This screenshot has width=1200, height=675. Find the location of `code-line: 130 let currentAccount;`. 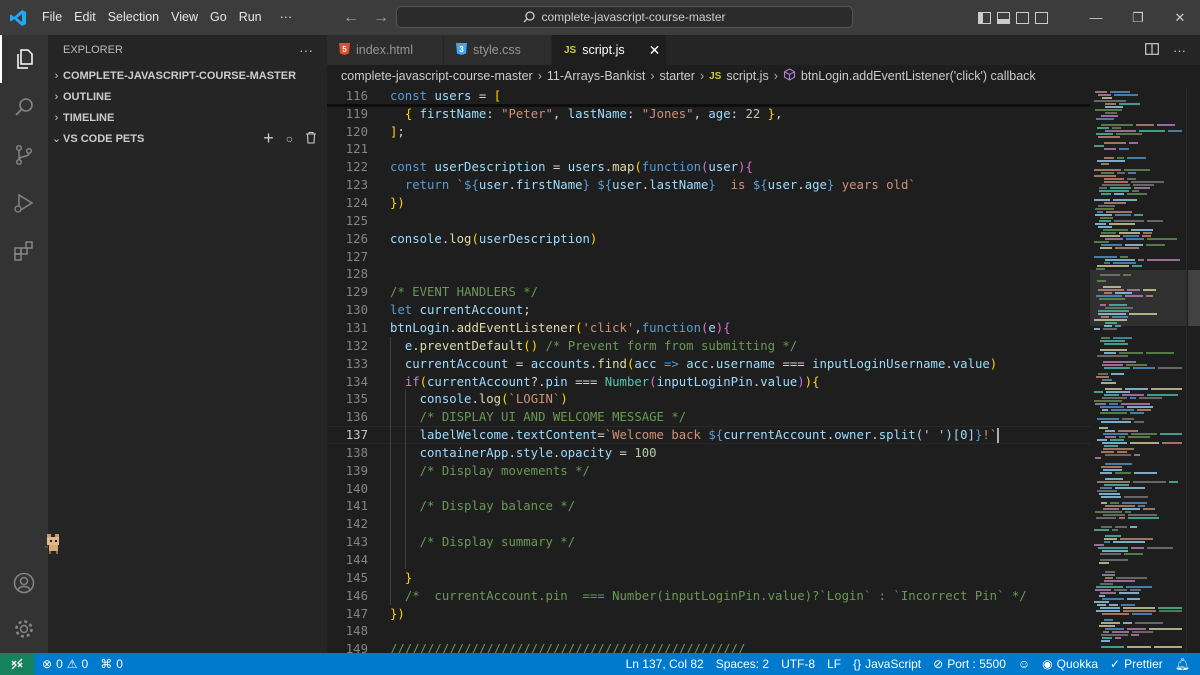

code-line: 130 let currentAccount; is located at coordinates (708, 310).